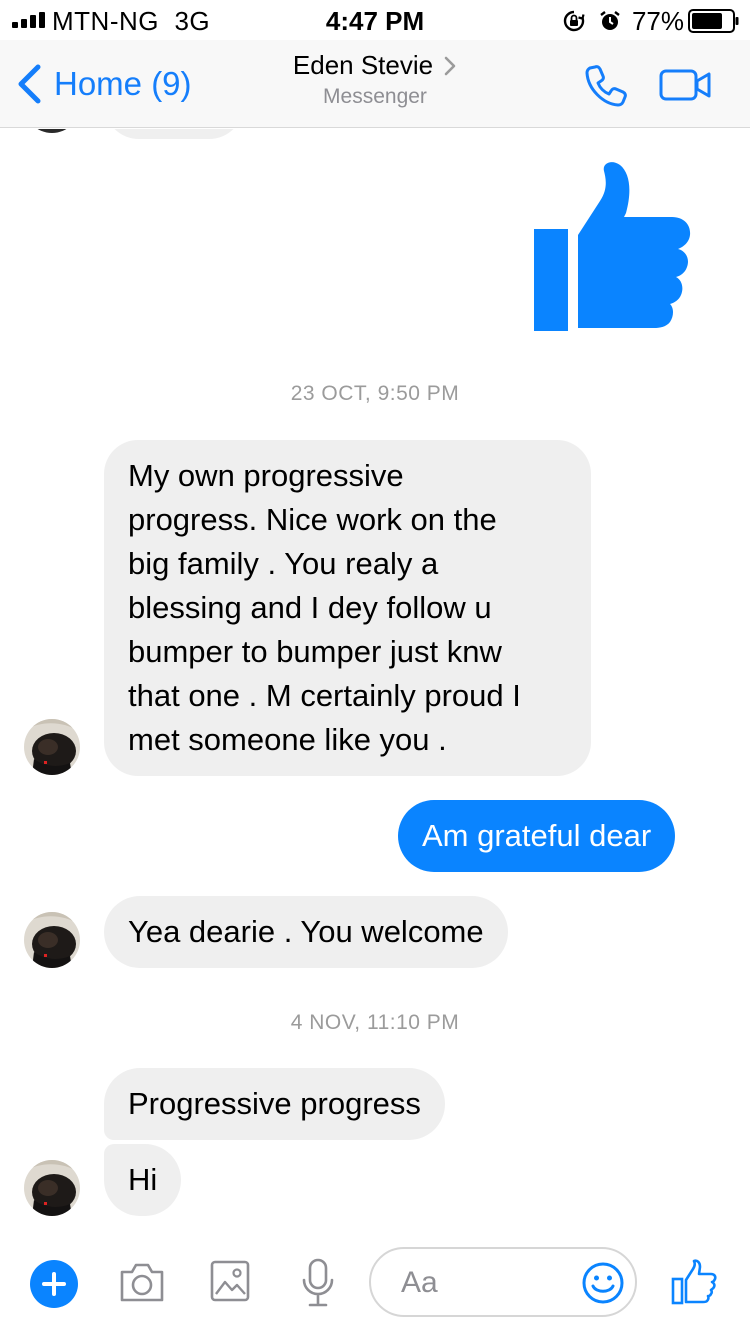 The height and width of the screenshot is (1334, 750). Describe the element at coordinates (419, 1282) in the screenshot. I see `message-input-placeholder: Aa` at that location.